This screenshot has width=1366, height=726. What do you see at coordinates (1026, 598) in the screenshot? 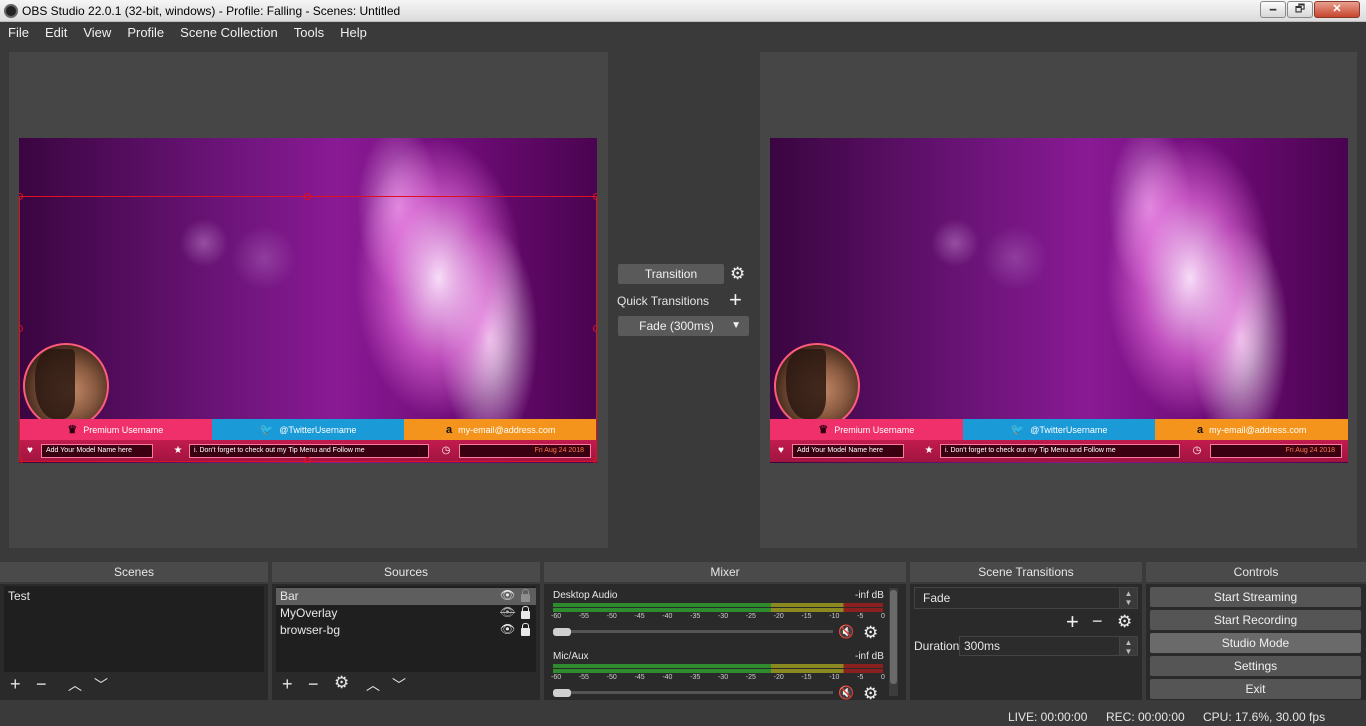
I see `transition-type-select: Fade ▲ ▼` at bounding box center [1026, 598].